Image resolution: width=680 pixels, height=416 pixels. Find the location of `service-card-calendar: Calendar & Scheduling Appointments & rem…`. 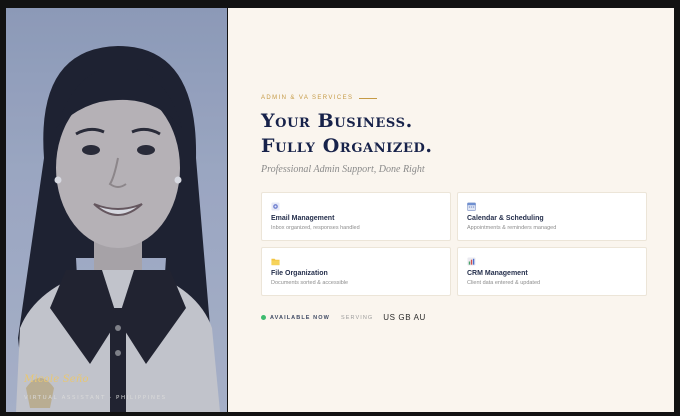

service-card-calendar: Calendar & Scheduling Appointments & rem… is located at coordinates (552, 216).